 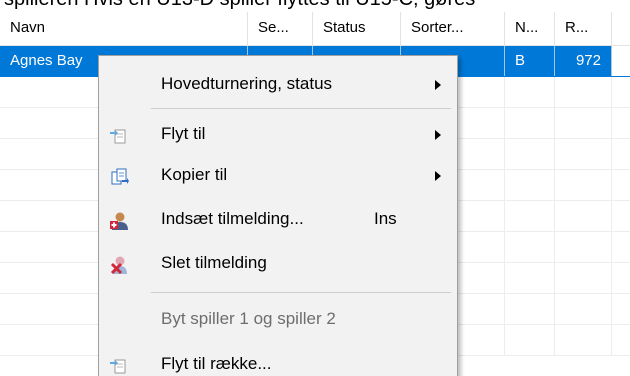 What do you see at coordinates (119, 175) in the screenshot?
I see `copy-documents-icon` at bounding box center [119, 175].